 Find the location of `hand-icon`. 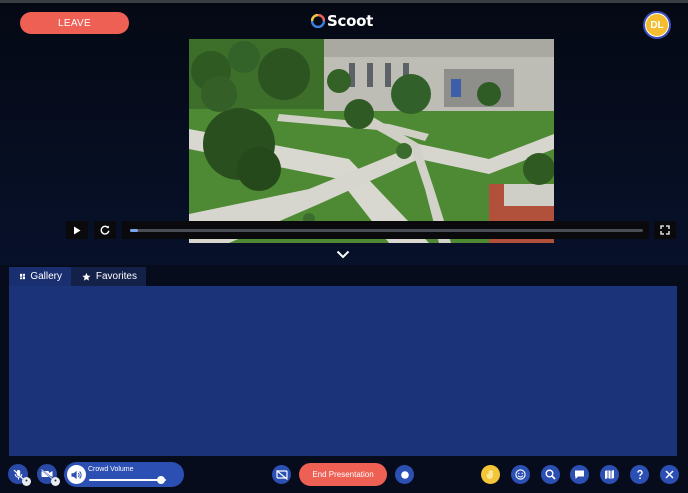

hand-icon is located at coordinates (489, 474).